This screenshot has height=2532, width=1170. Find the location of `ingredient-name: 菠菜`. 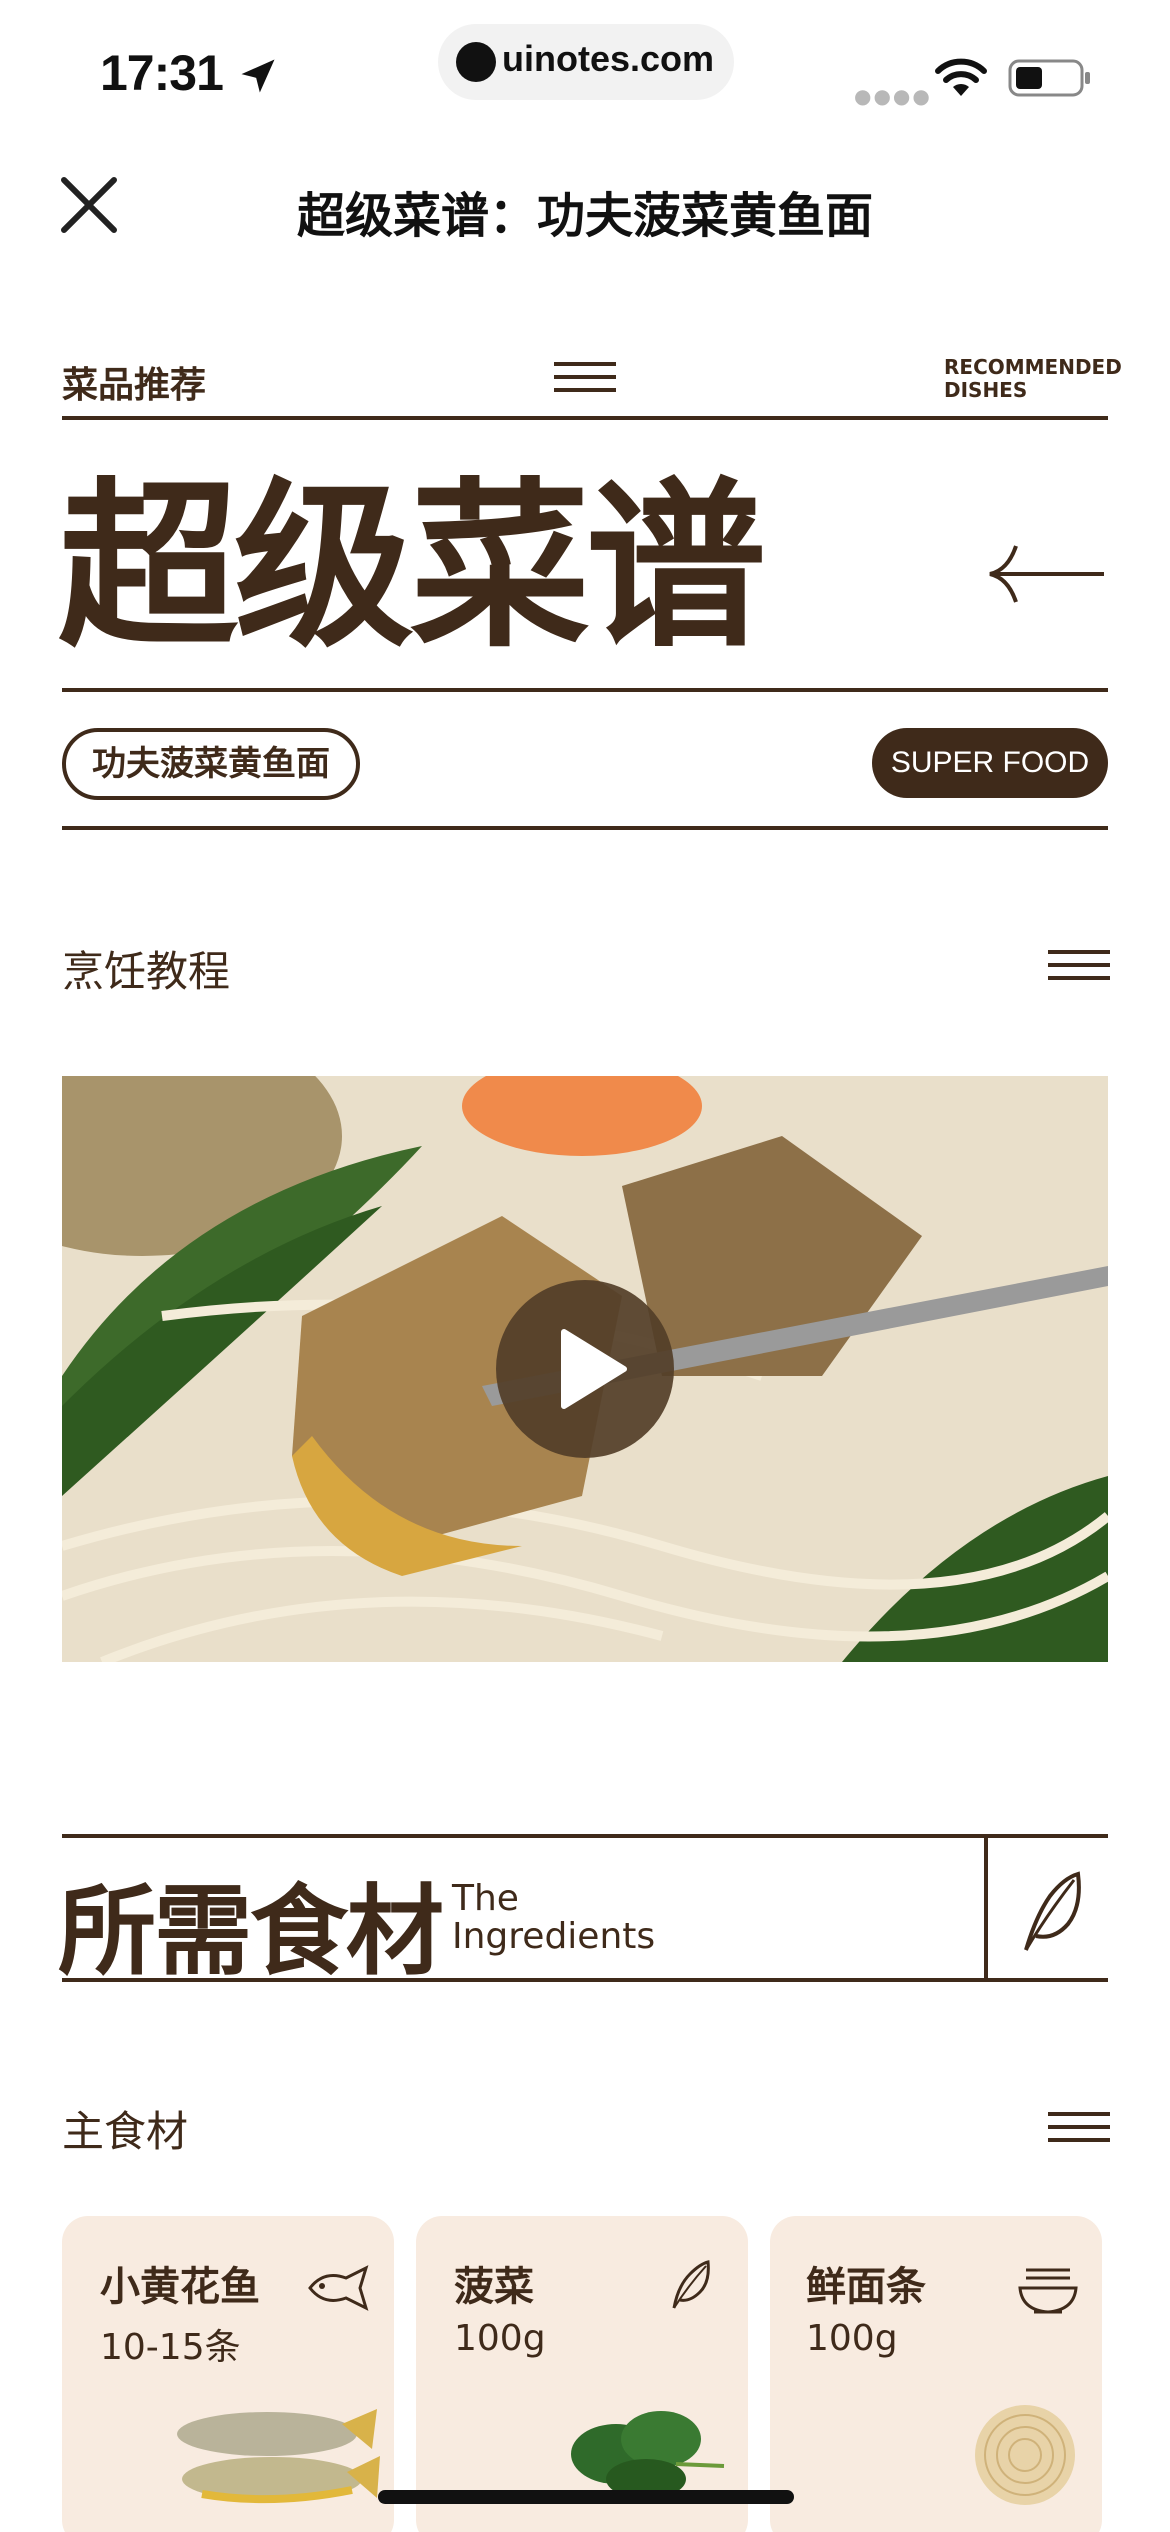

ingredient-name: 菠菜 is located at coordinates (494, 2287).